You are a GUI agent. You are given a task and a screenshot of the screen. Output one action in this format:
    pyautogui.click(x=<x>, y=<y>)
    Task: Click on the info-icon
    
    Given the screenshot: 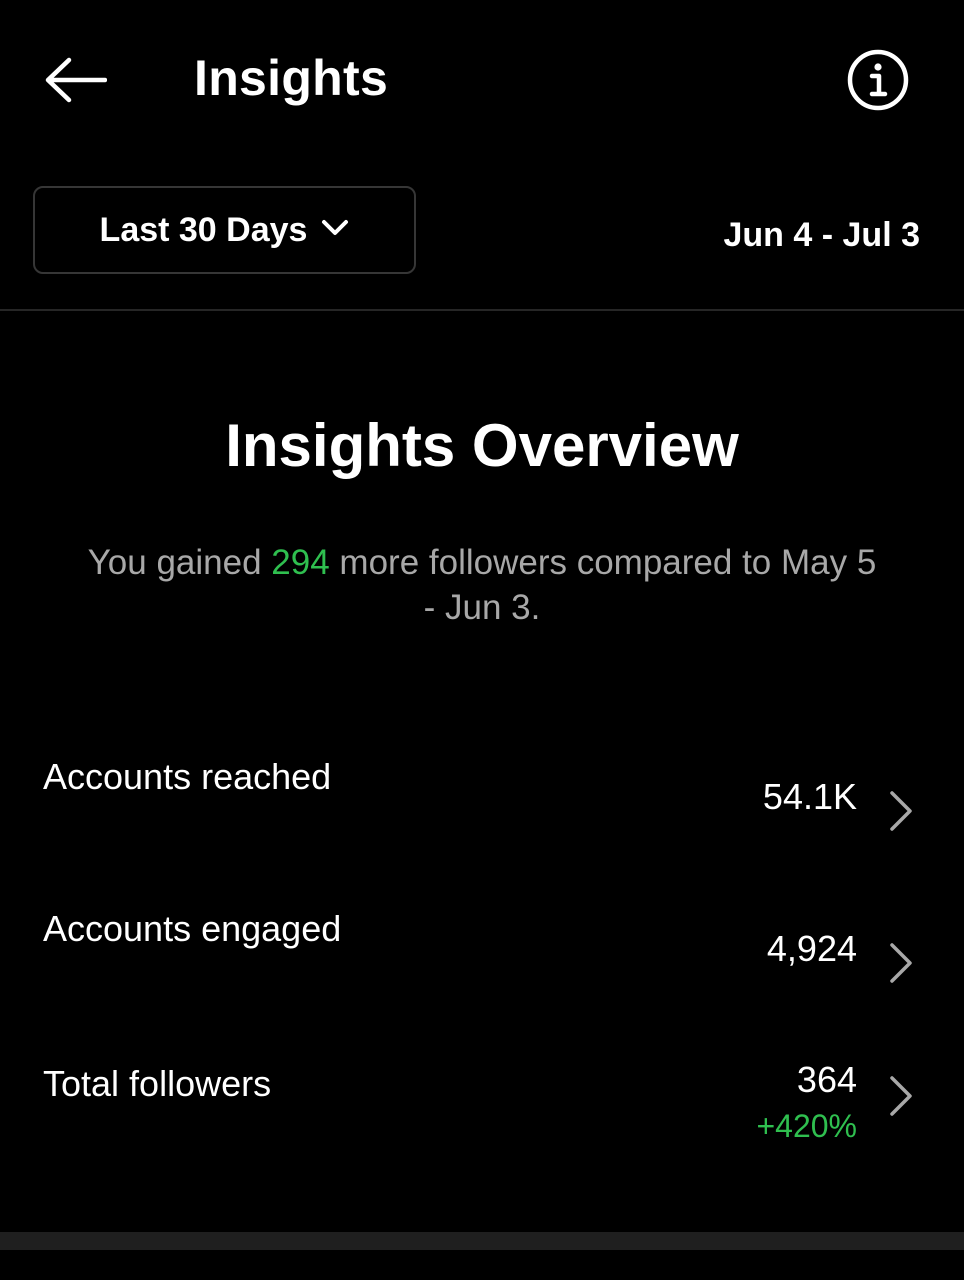 What is the action you would take?
    pyautogui.click(x=878, y=80)
    